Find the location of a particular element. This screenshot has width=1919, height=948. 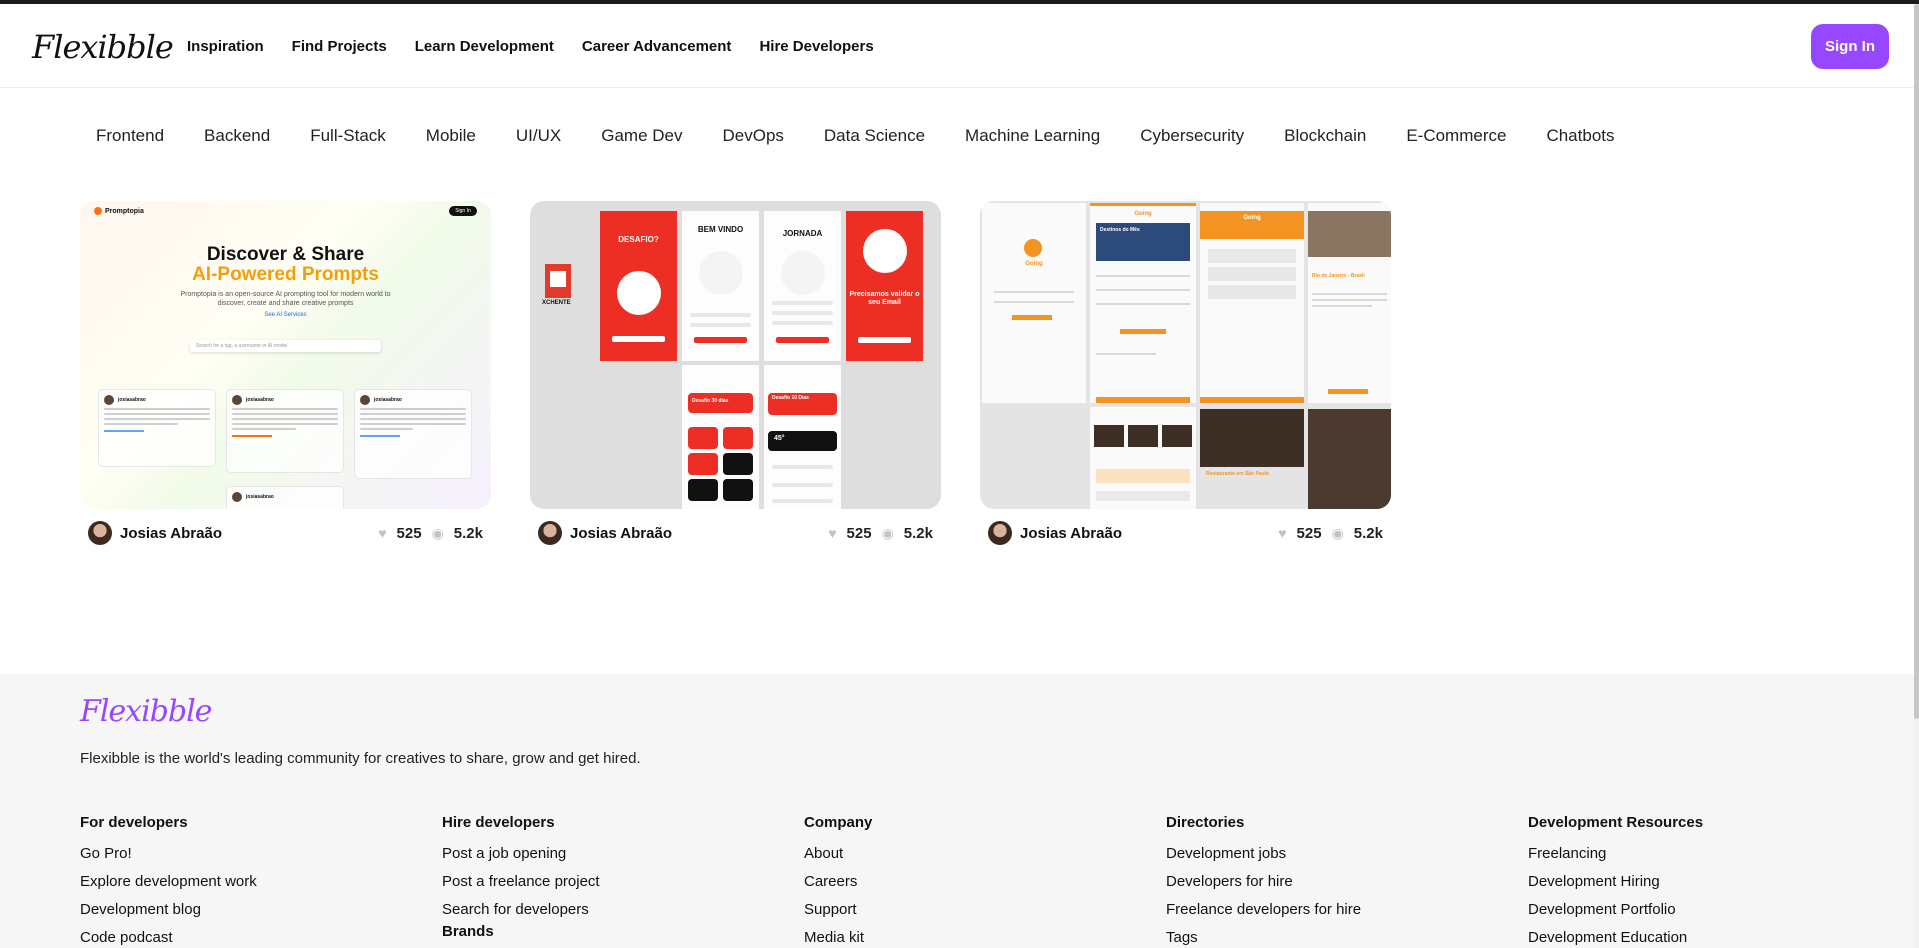

category-cybersecurity: Cybersecurity is located at coordinates (1192, 136).